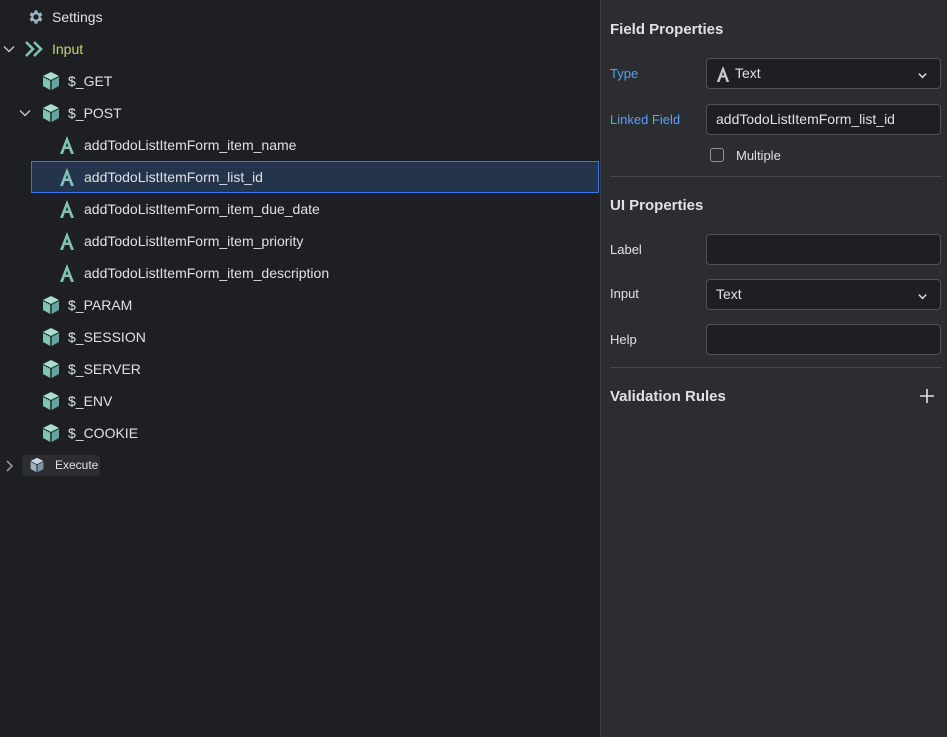 The image size is (947, 737). Describe the element at coordinates (194, 241) in the screenshot. I see `tree-item-label: addTodoListItemForm_item_priority` at that location.